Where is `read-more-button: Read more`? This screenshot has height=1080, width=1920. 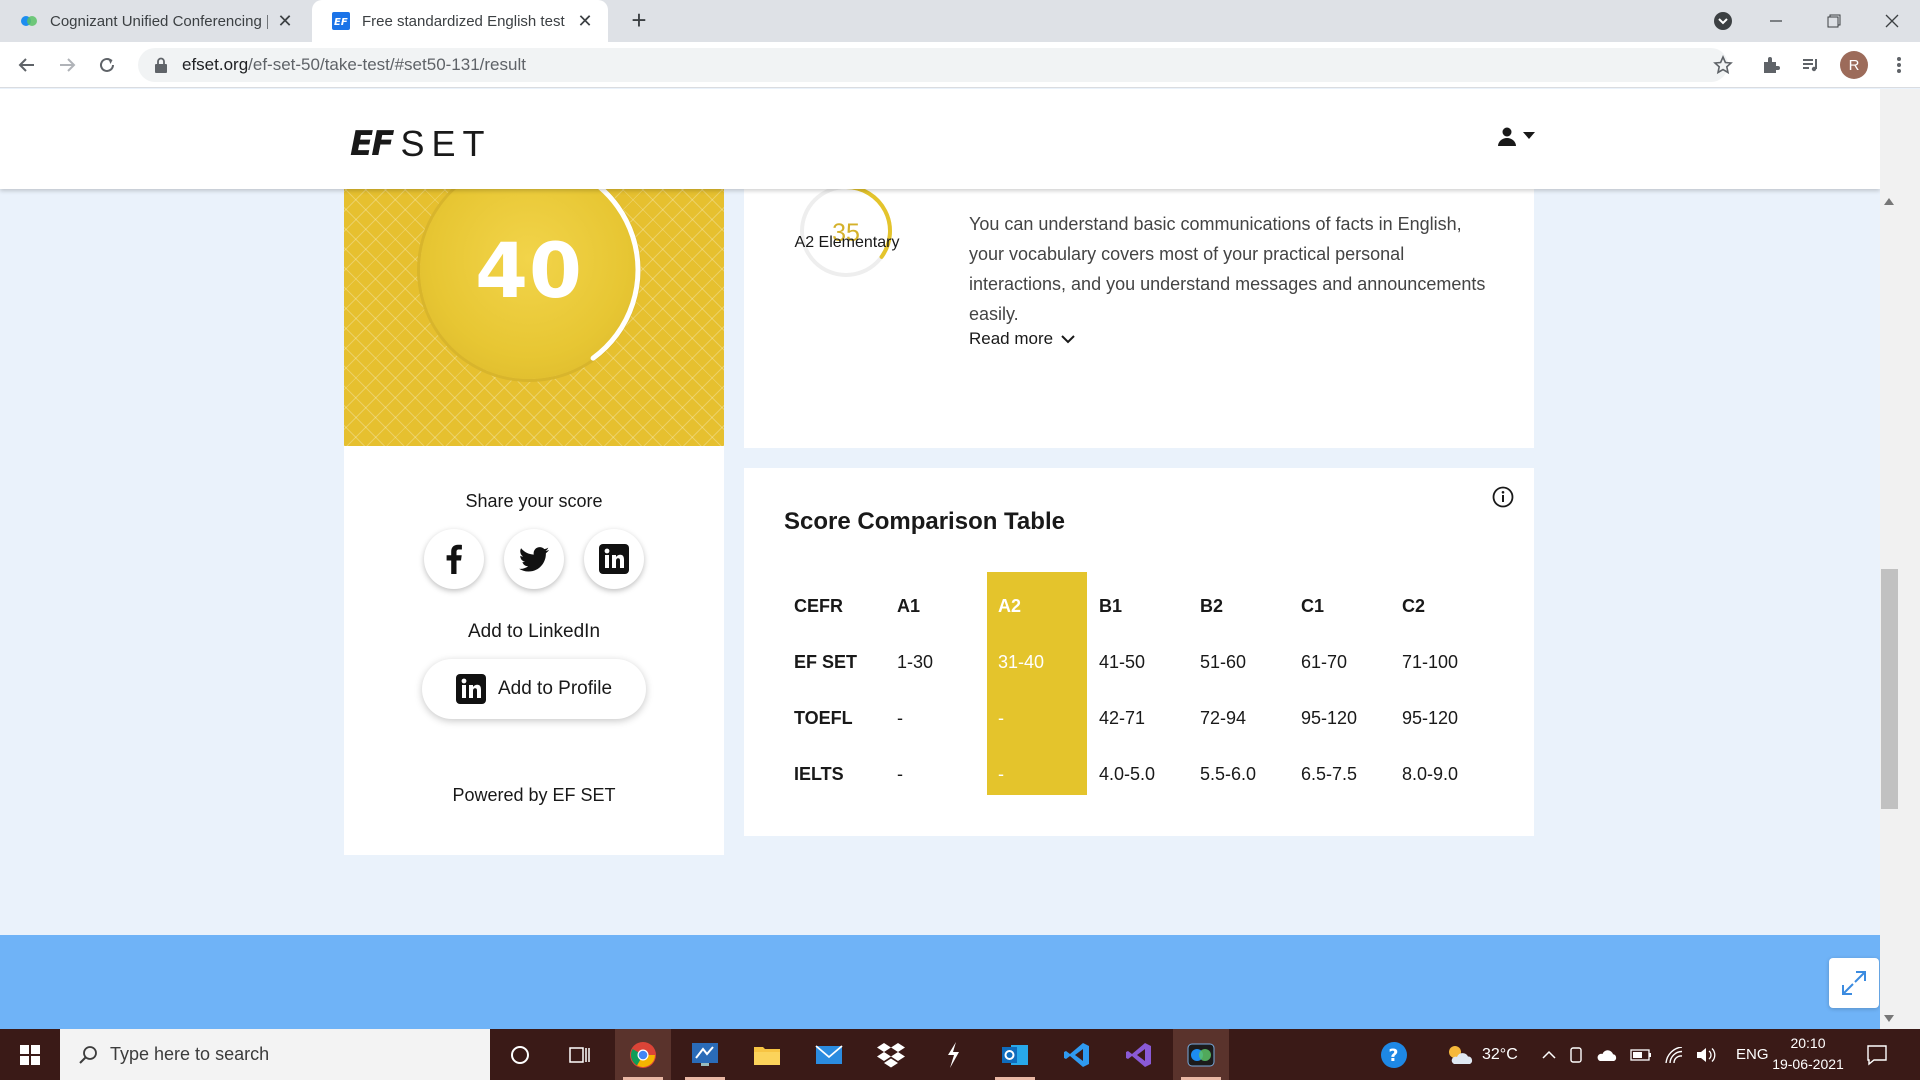 read-more-button: Read more is located at coordinates (1022, 339).